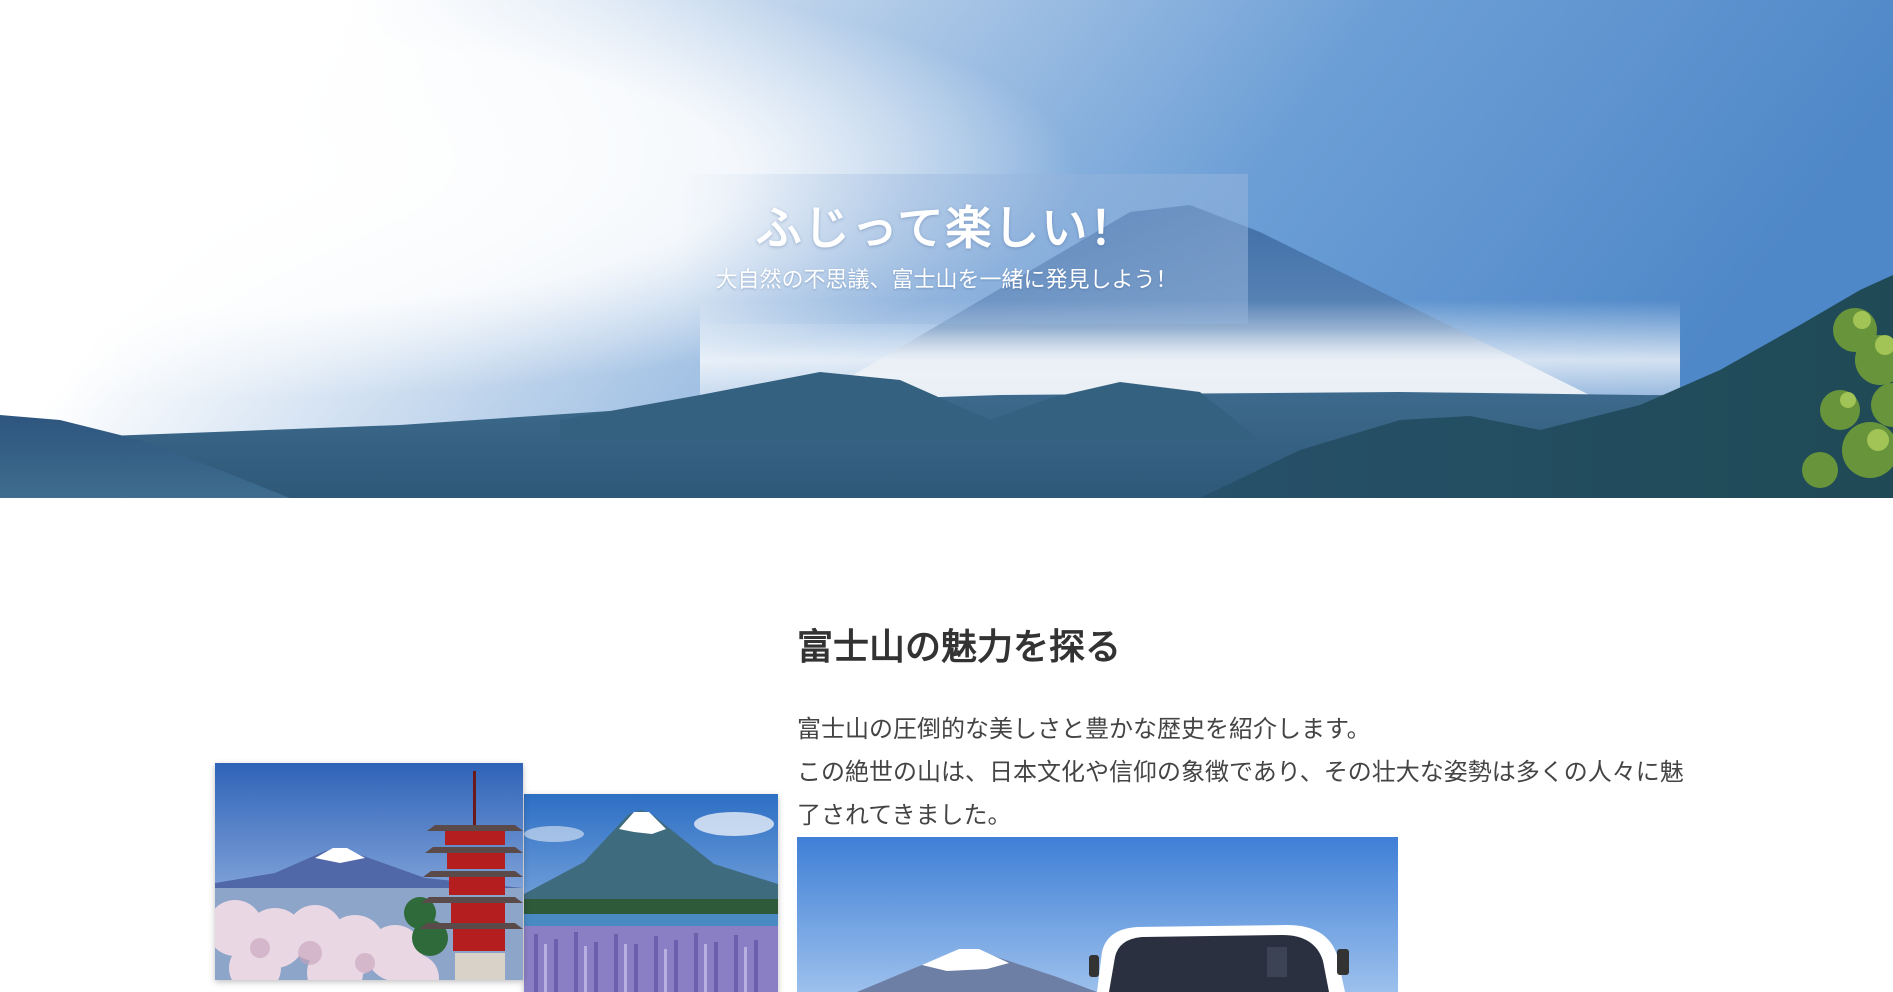  Describe the element at coordinates (369, 871) in the screenshot. I see `pagoda-cherry-blossom-photo` at that location.